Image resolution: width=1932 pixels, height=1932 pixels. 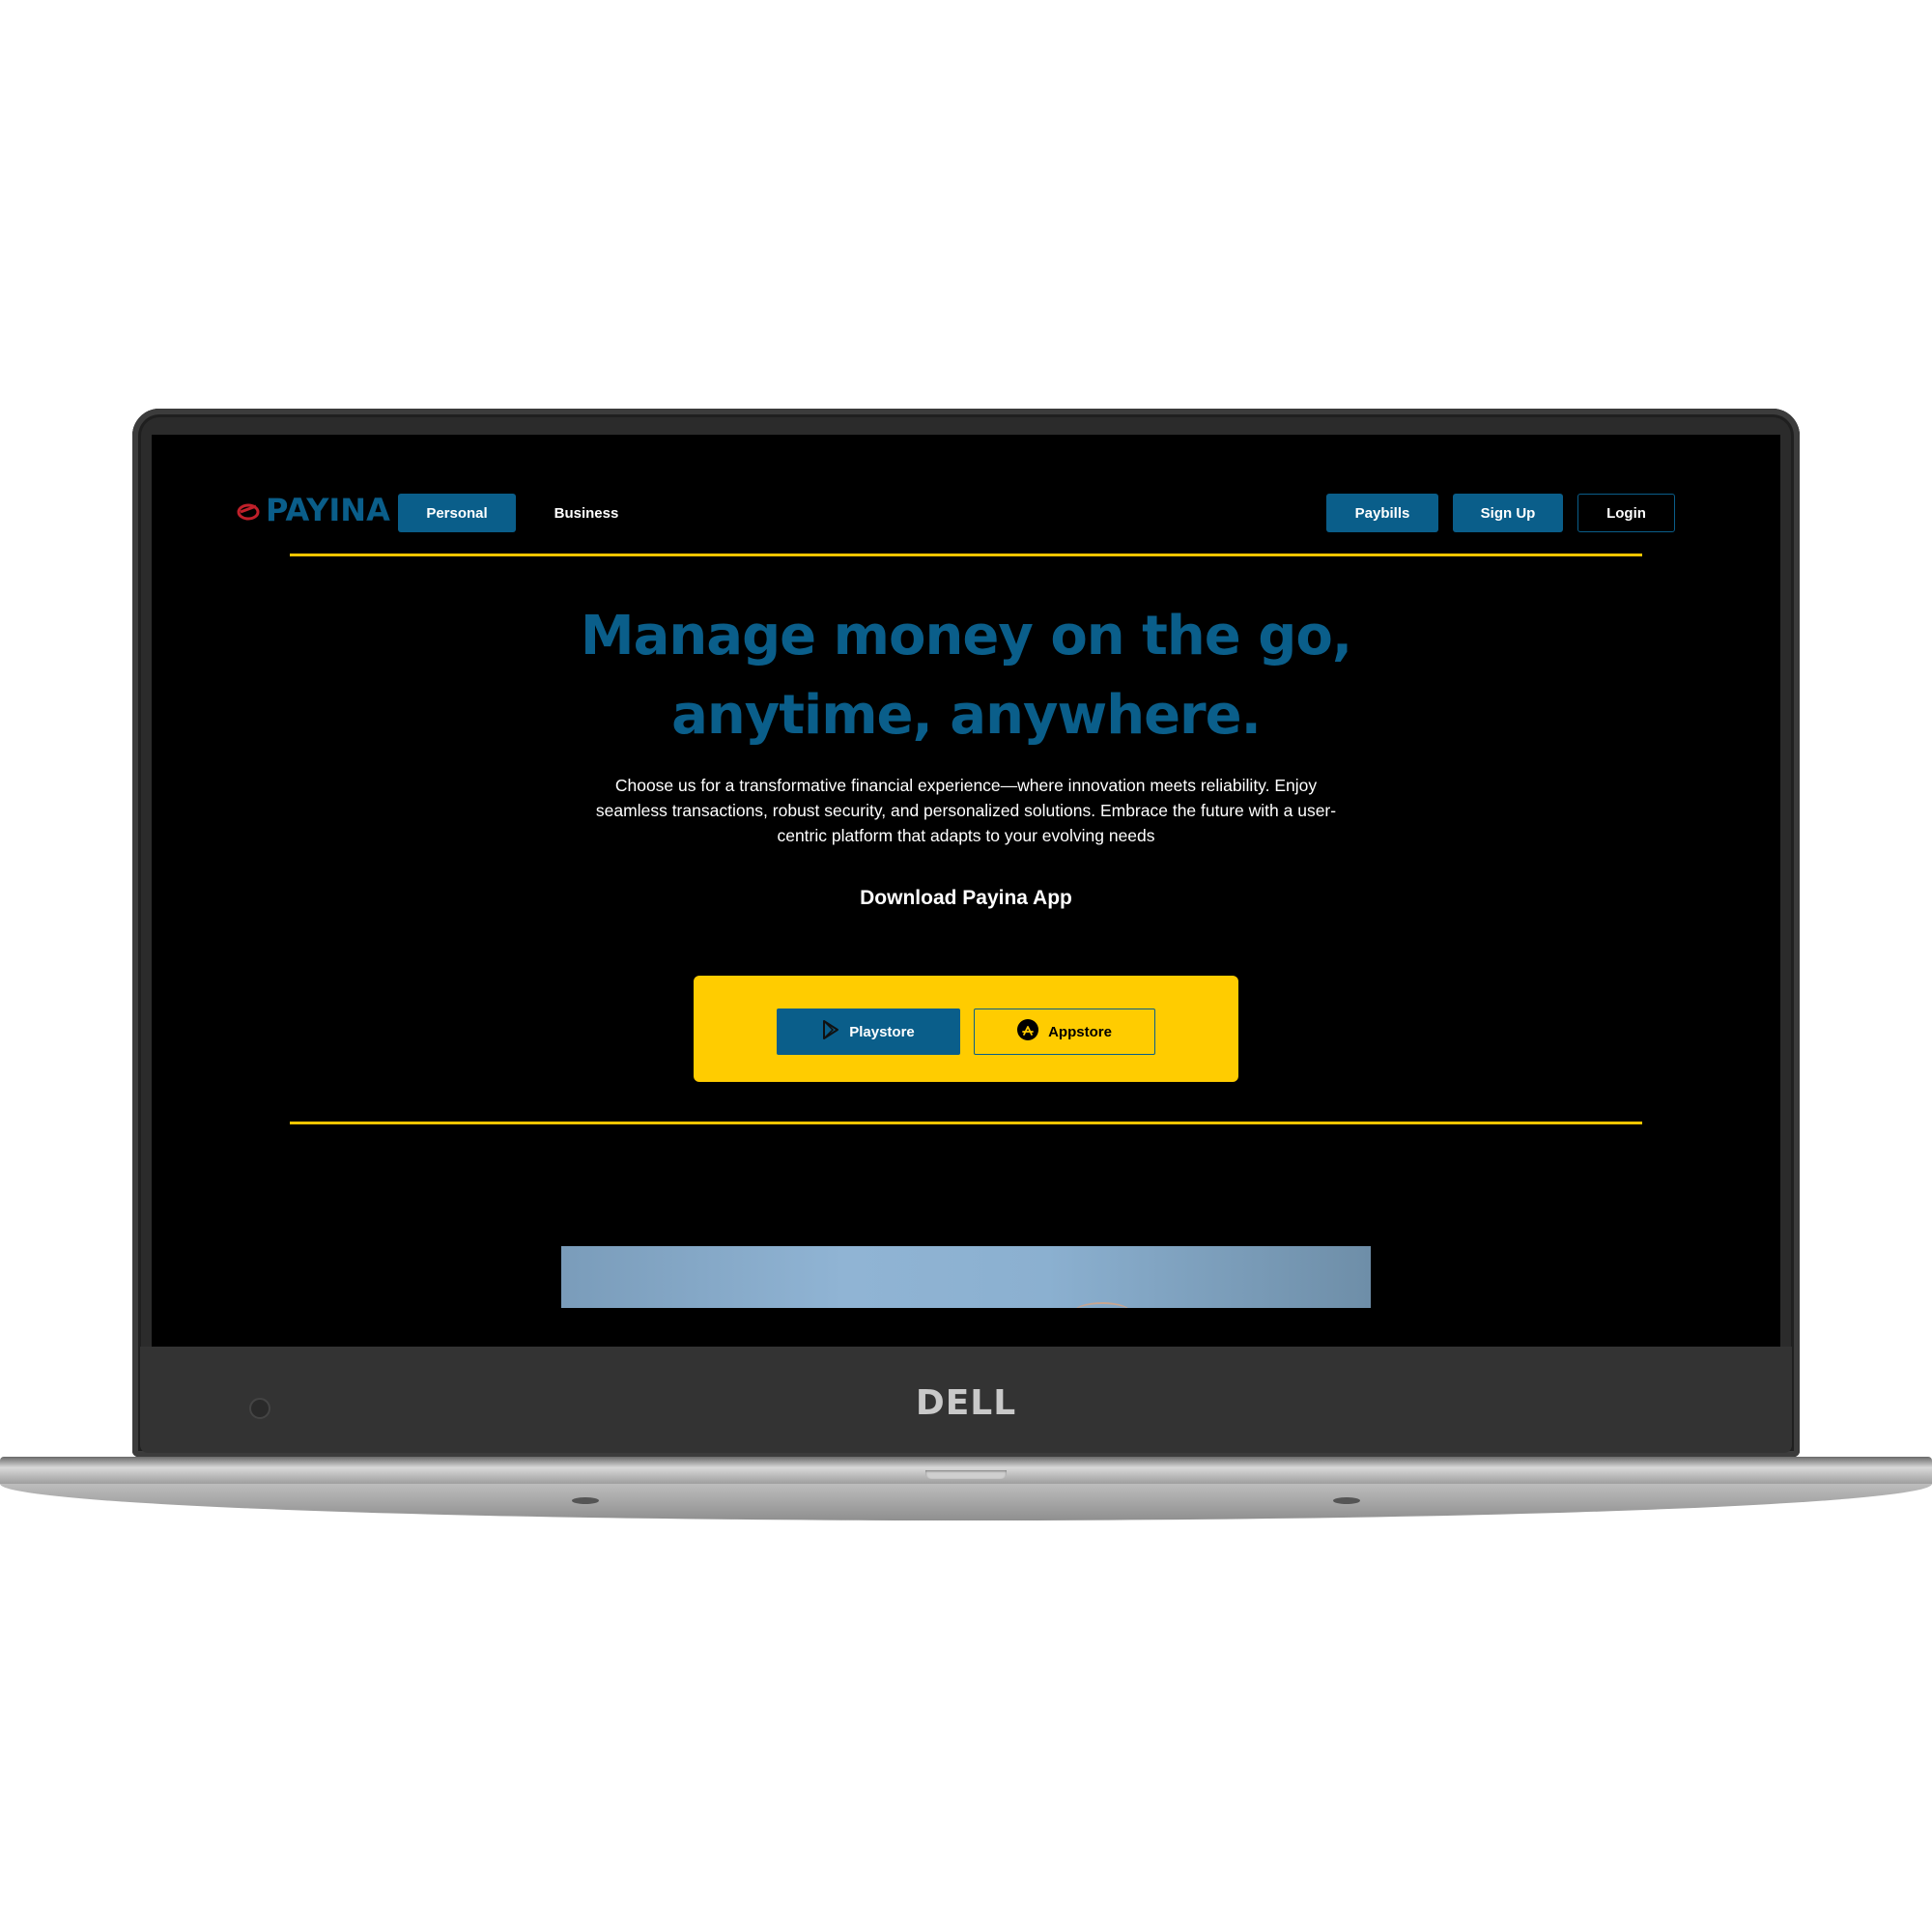 I want to click on app-store-icon, so click(x=1028, y=1031).